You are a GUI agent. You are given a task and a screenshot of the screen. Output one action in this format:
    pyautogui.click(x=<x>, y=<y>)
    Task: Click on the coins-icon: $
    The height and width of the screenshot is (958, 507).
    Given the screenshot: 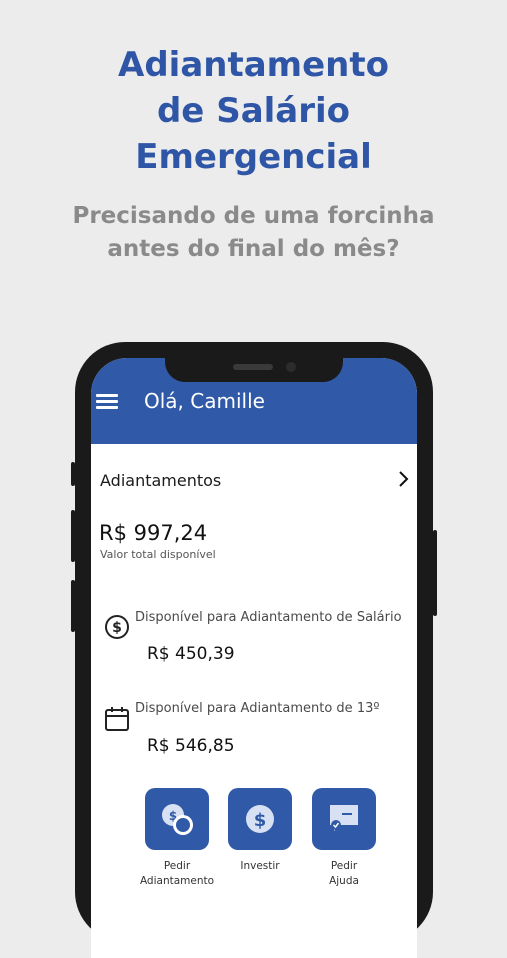 What is the action you would take?
    pyautogui.click(x=177, y=819)
    